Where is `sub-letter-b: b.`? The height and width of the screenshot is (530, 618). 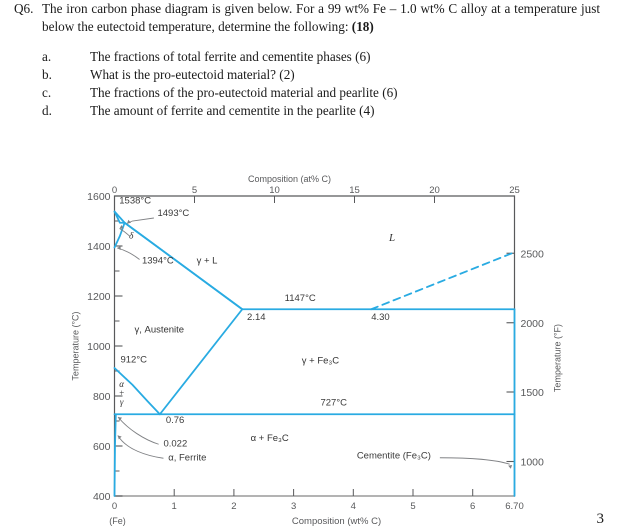 sub-letter-b: b. is located at coordinates (47, 74).